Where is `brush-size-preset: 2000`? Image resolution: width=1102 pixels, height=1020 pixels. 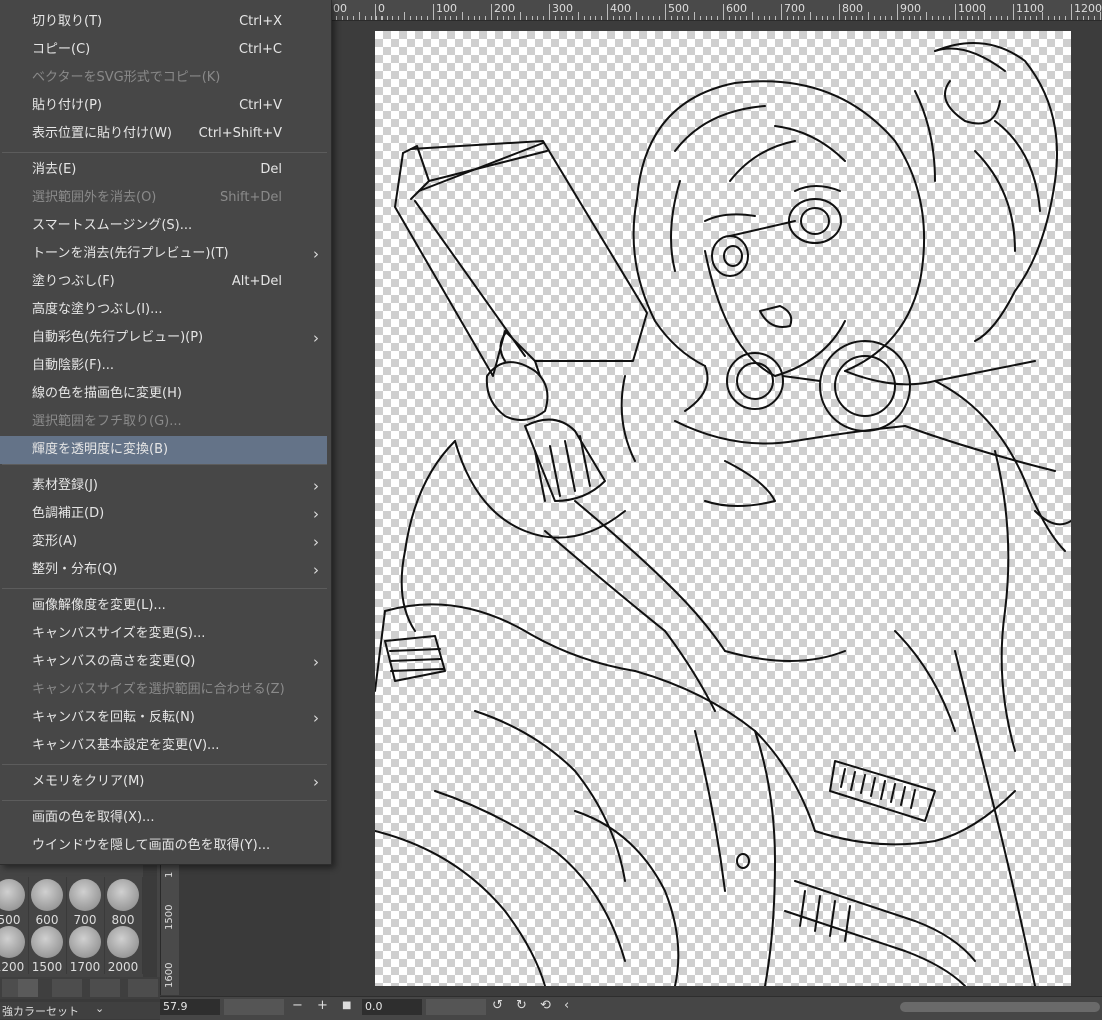
brush-size-preset: 2000 is located at coordinates (123, 949).